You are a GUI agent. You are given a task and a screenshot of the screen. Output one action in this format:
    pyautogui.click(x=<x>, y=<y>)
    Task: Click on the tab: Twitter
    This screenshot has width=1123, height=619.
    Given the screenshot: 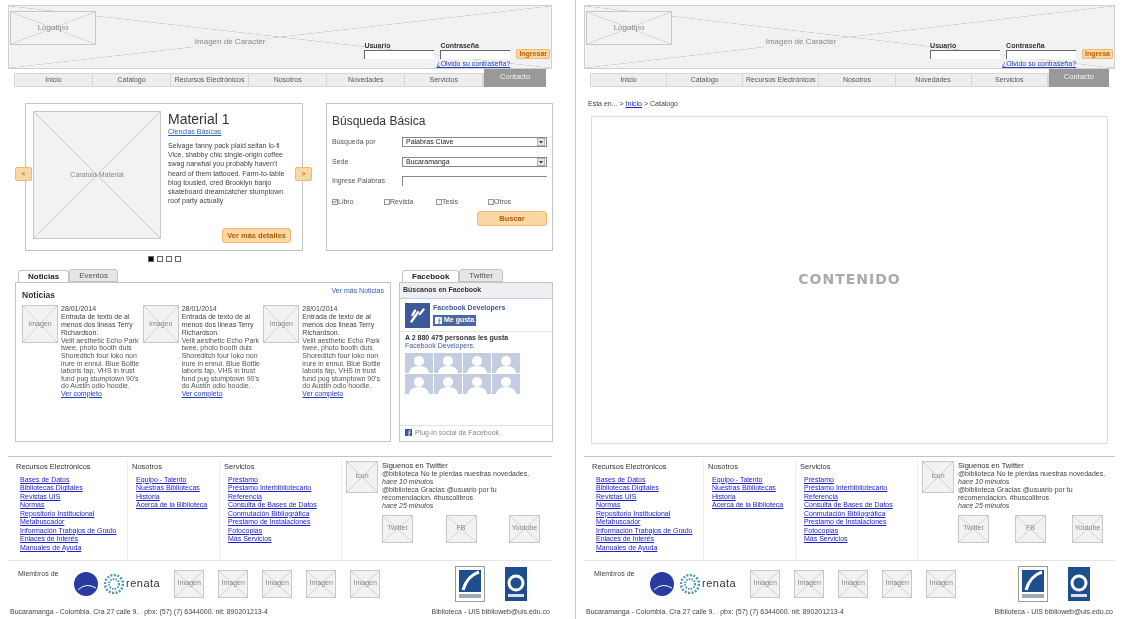 What is the action you would take?
    pyautogui.click(x=481, y=275)
    